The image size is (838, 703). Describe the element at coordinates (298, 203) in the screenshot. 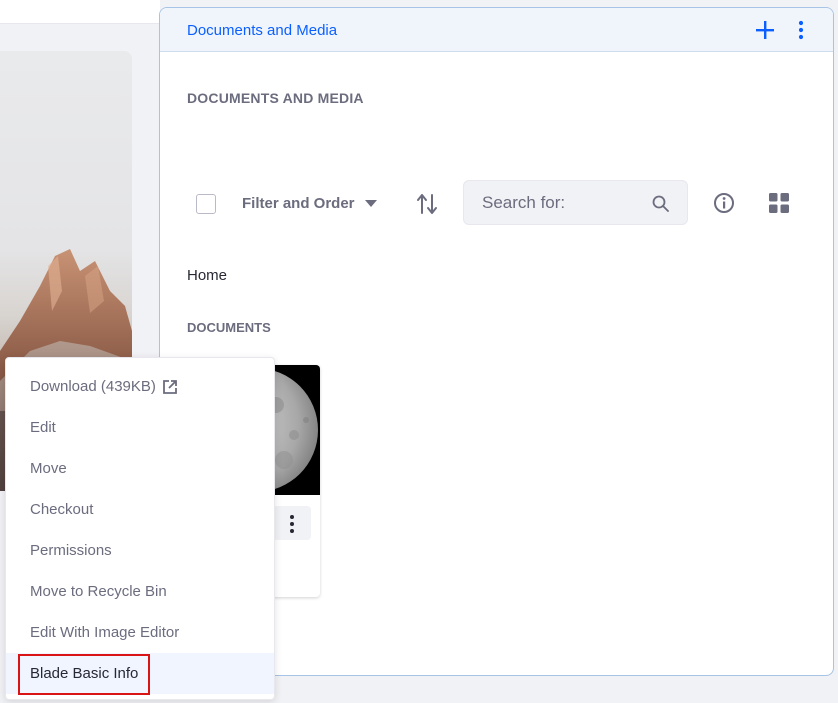

I see `filter-and-order-label: Filter and Order` at that location.